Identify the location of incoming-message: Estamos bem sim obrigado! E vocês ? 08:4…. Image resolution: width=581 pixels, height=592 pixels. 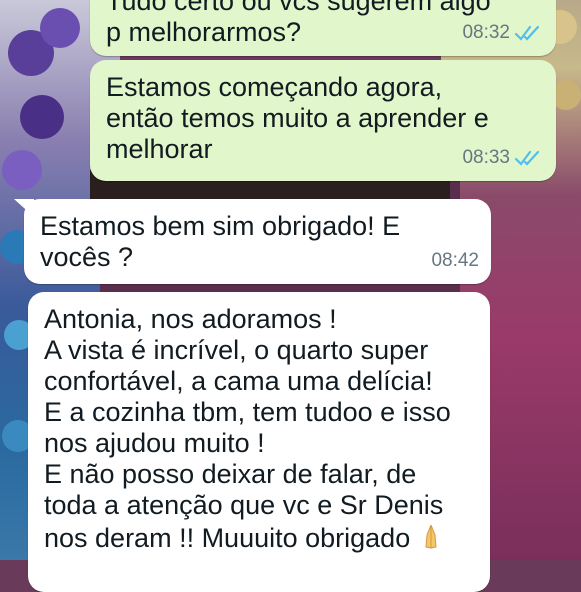
(252, 241).